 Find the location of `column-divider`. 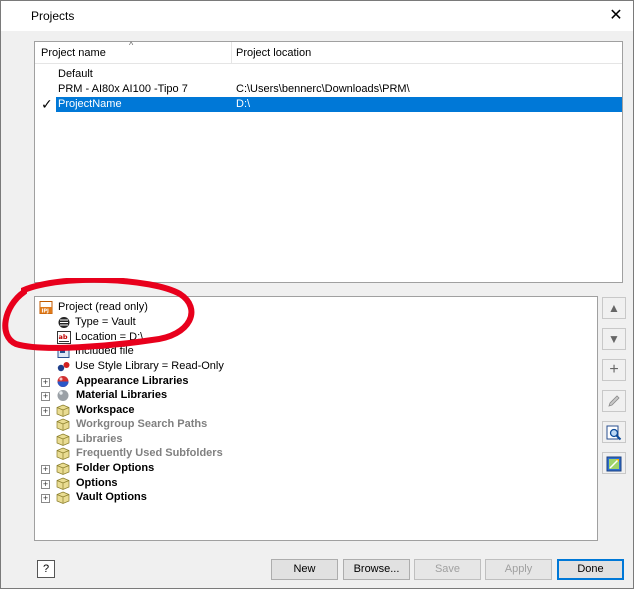

column-divider is located at coordinates (231, 53).